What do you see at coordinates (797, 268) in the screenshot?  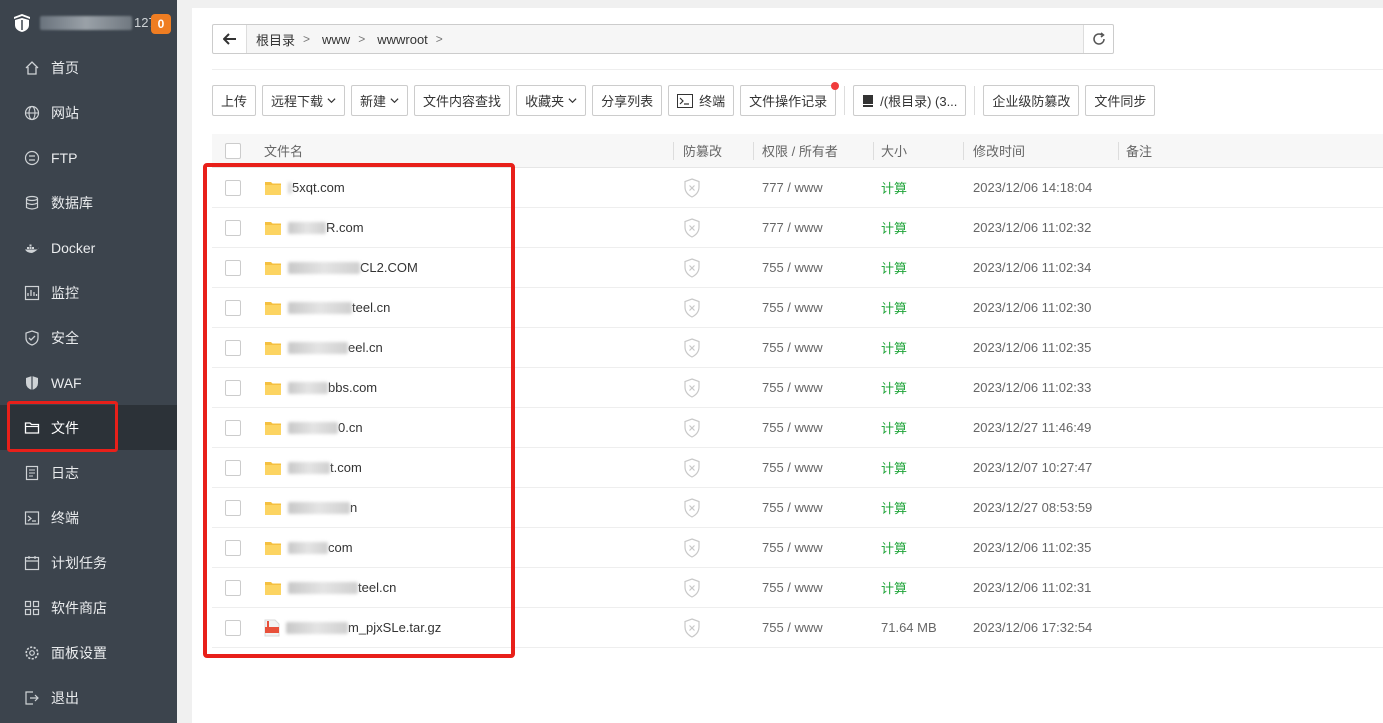 I see `table-row: CL2.COM 755 / www 计算 2023/12/06 11:02:34` at bounding box center [797, 268].